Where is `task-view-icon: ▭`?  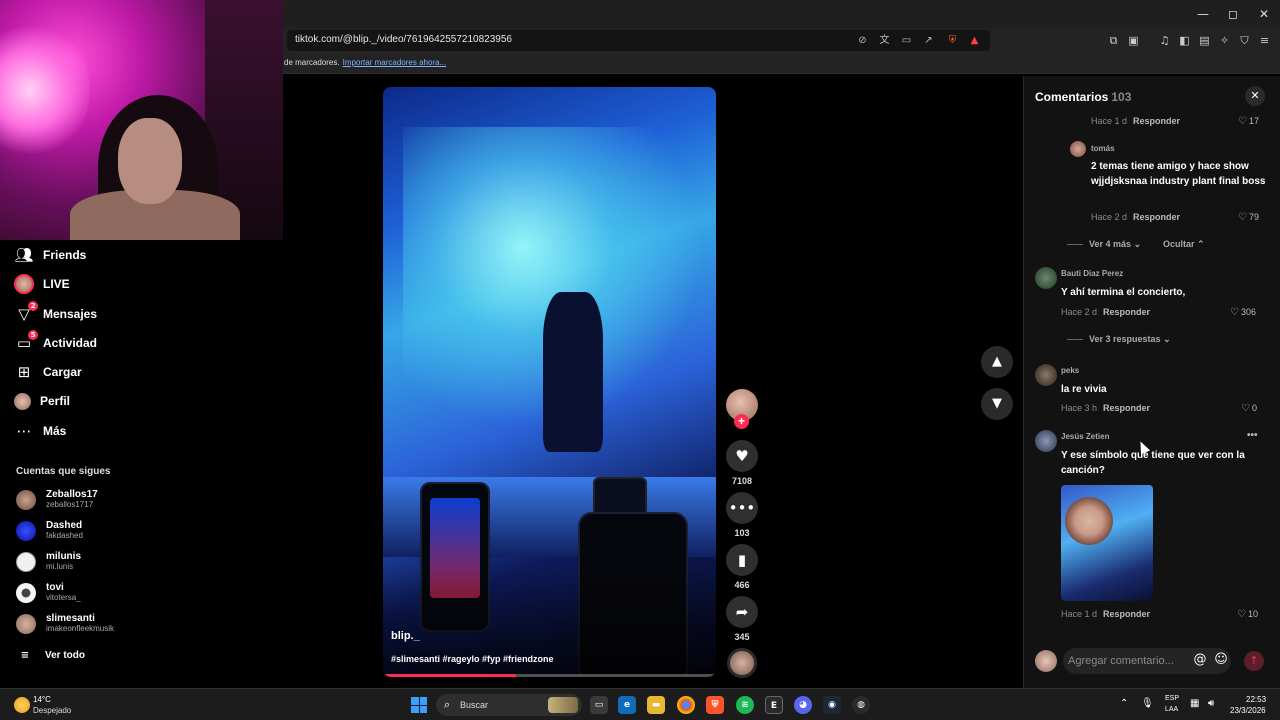
task-view-icon: ▭ is located at coordinates (599, 705).